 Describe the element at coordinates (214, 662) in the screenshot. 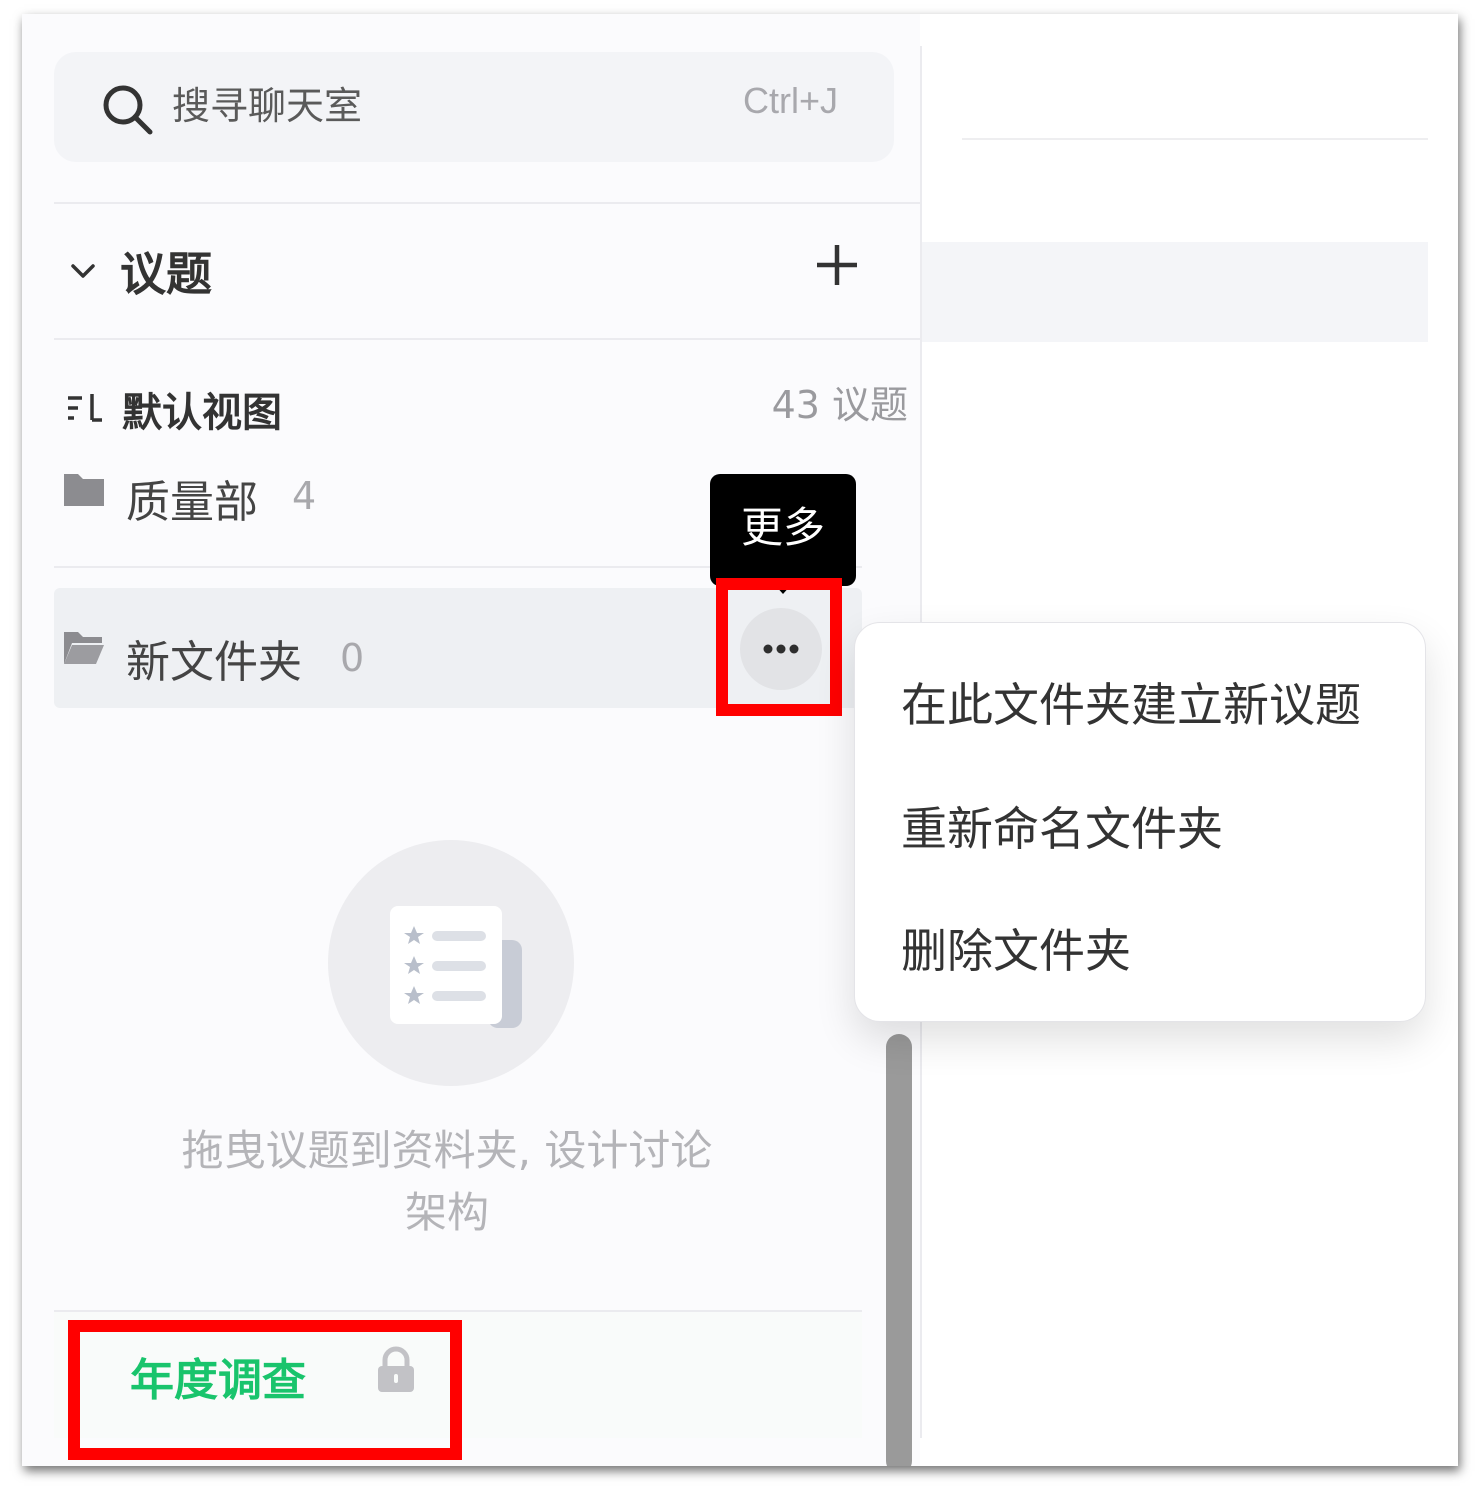

I see `folder-name: 新文件夹` at that location.